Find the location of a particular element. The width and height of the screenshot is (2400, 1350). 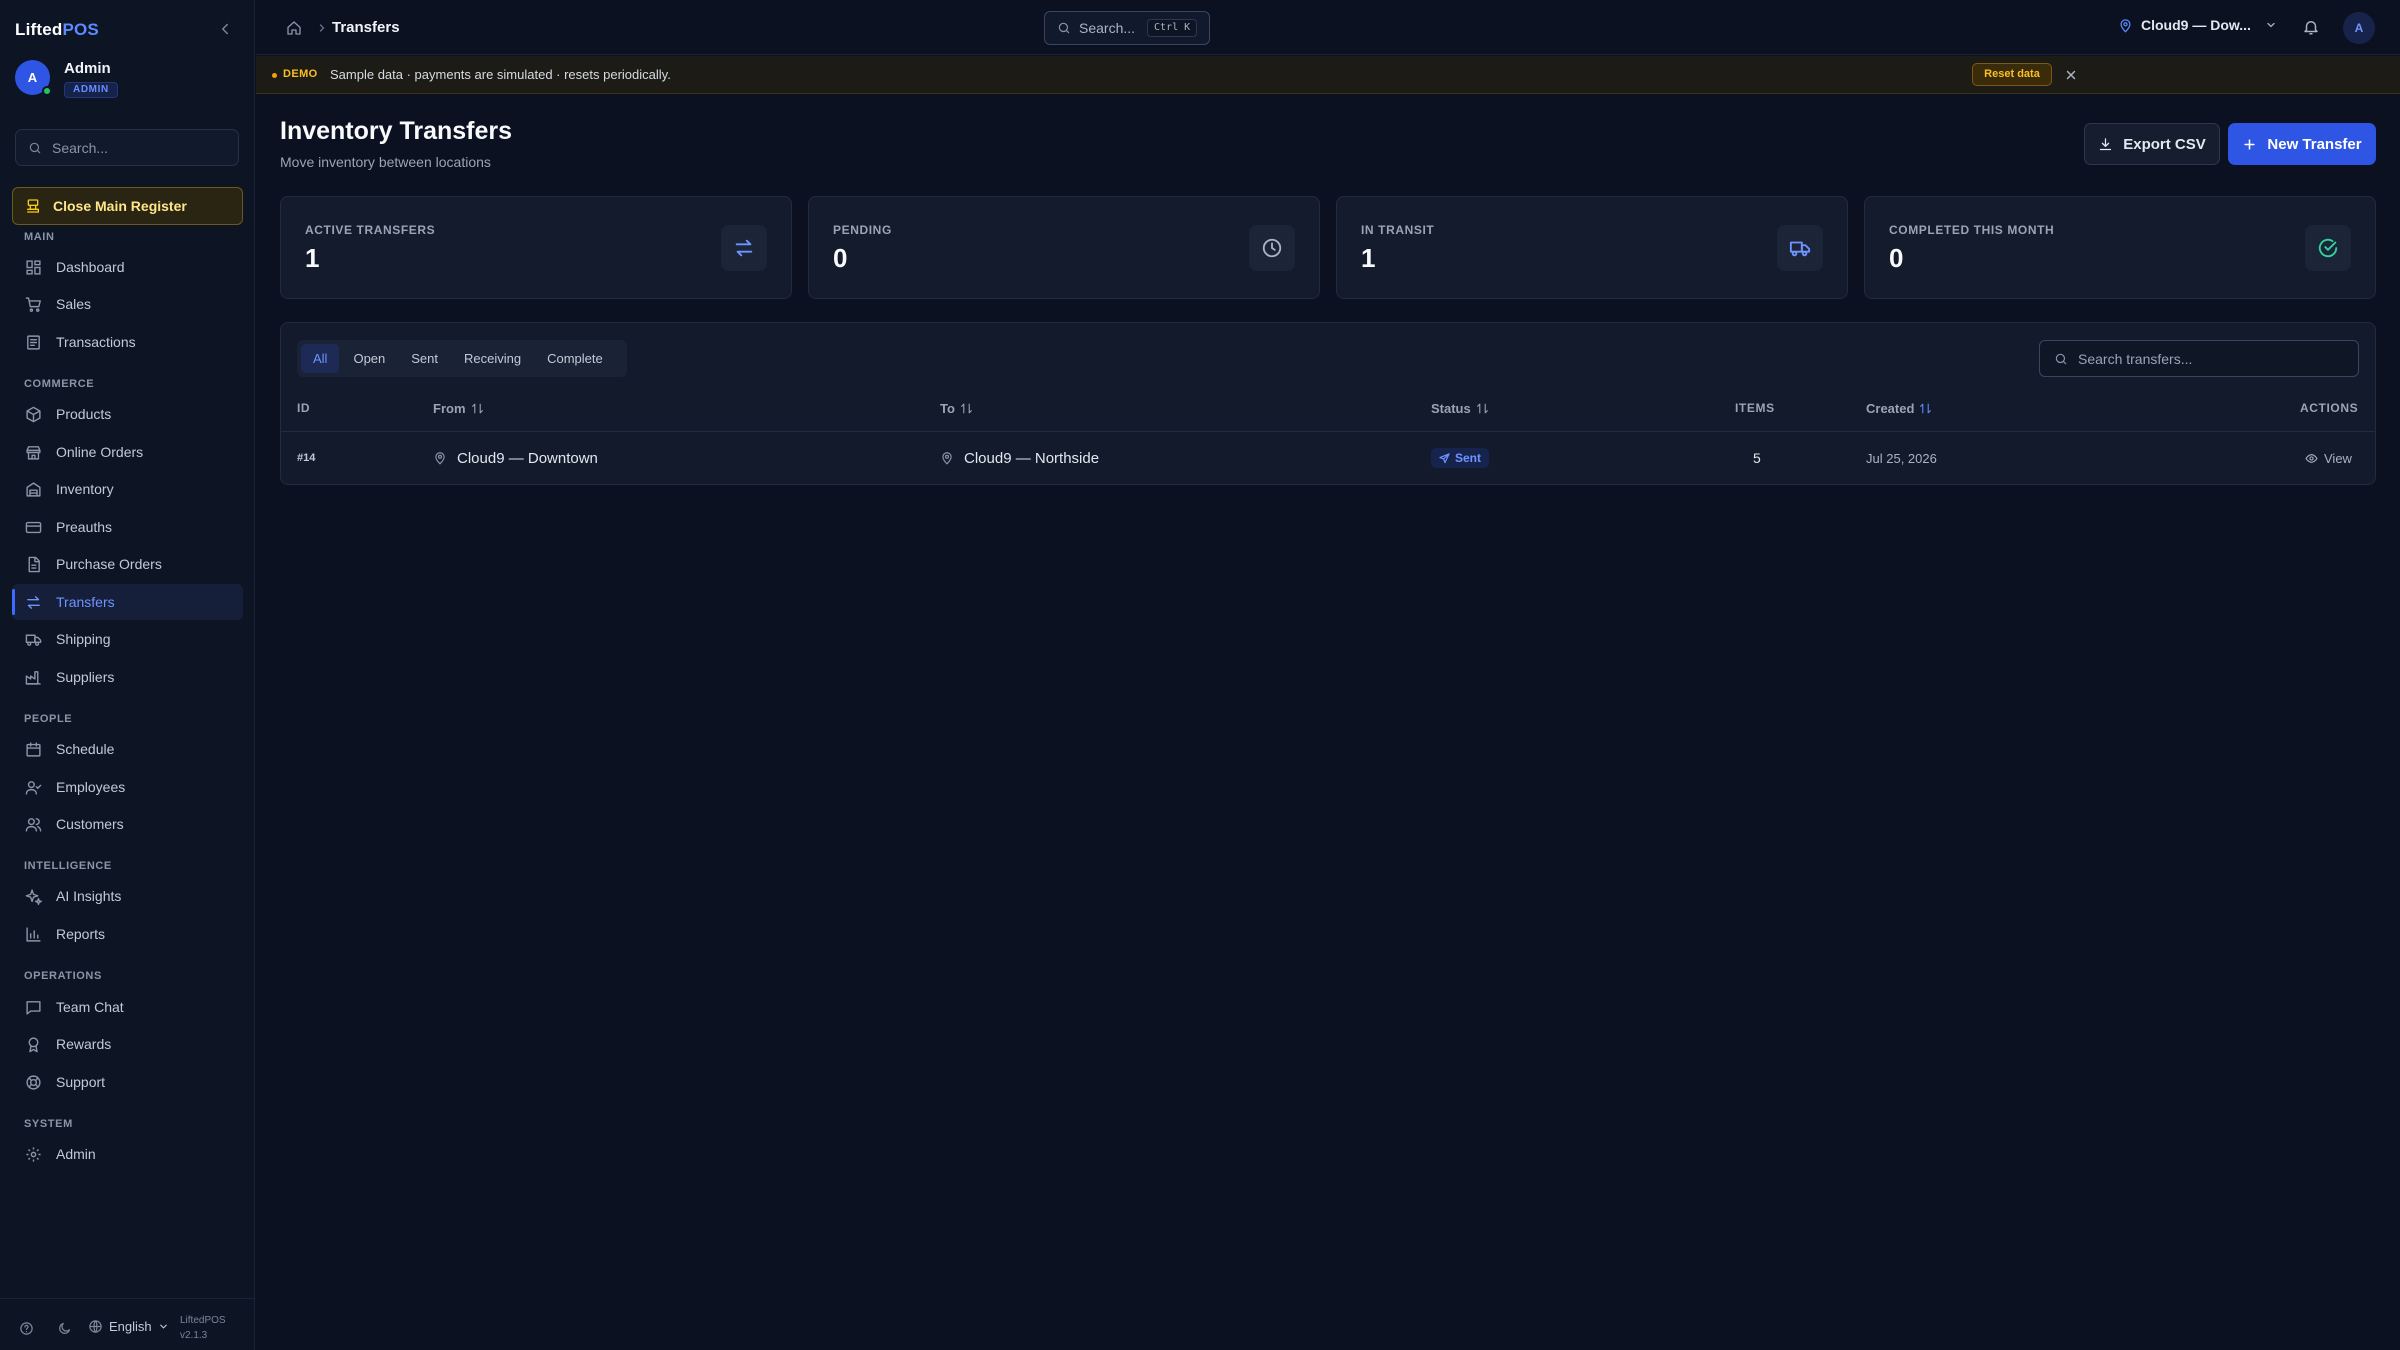

sidebar-item-suppliers: Suppliers is located at coordinates (127, 677).